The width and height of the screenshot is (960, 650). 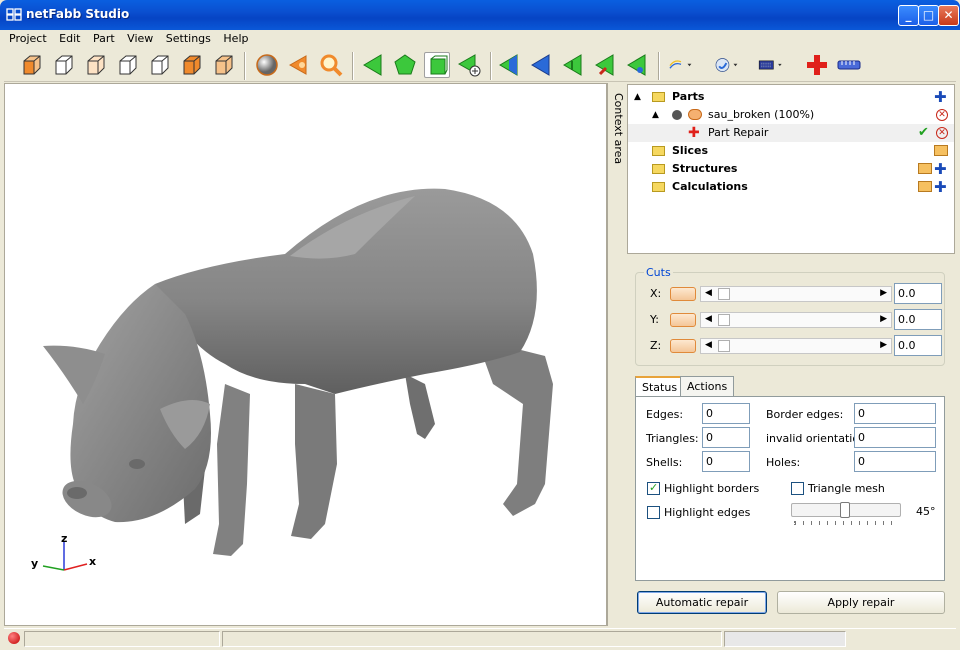 I want to click on cut-x-input: 0.0, so click(x=918, y=293).